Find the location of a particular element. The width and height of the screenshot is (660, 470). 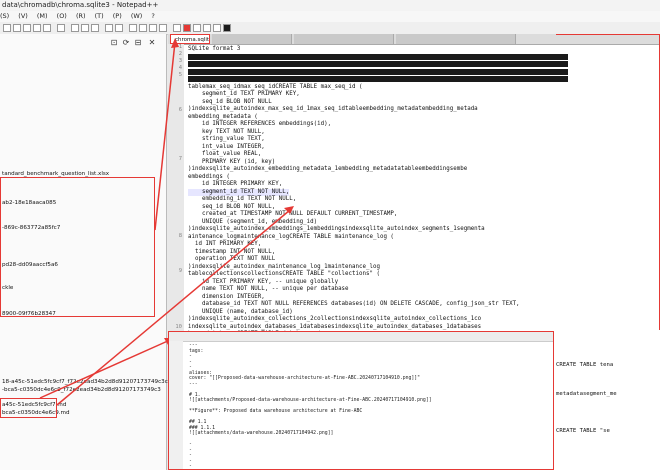

preview-gutter is located at coordinates (176, 405).